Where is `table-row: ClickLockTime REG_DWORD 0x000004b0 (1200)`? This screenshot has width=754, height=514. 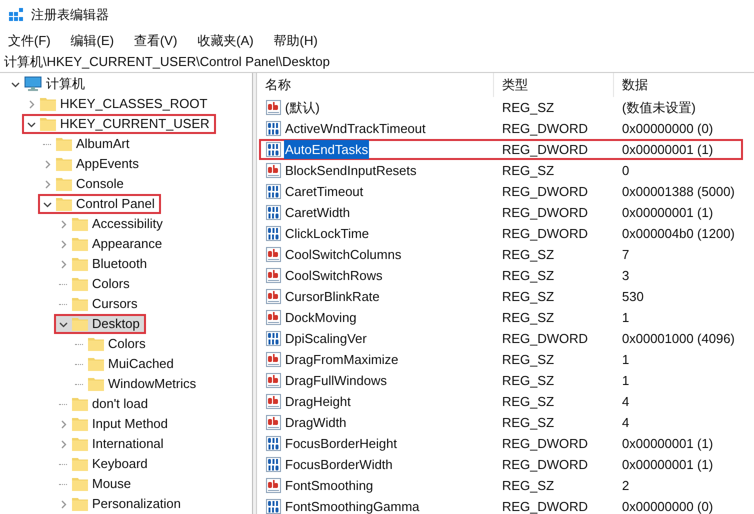 table-row: ClickLockTime REG_DWORD 0x000004b0 (1200) is located at coordinates (501, 233).